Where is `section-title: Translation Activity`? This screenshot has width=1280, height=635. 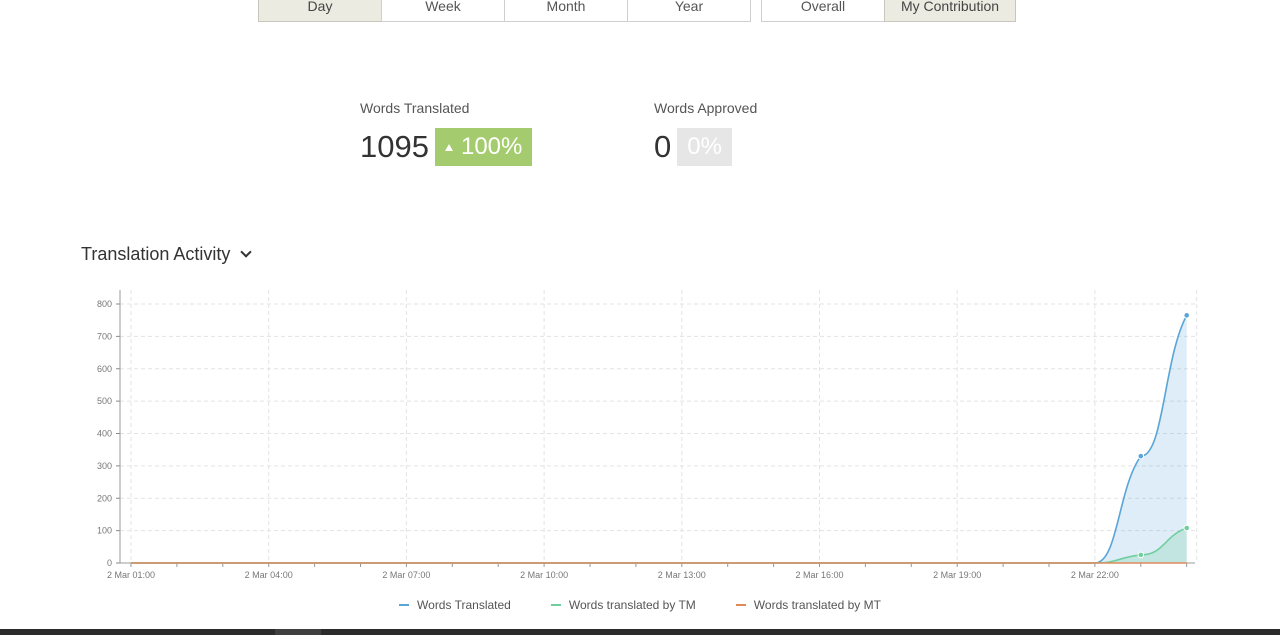 section-title: Translation Activity is located at coordinates (156, 254).